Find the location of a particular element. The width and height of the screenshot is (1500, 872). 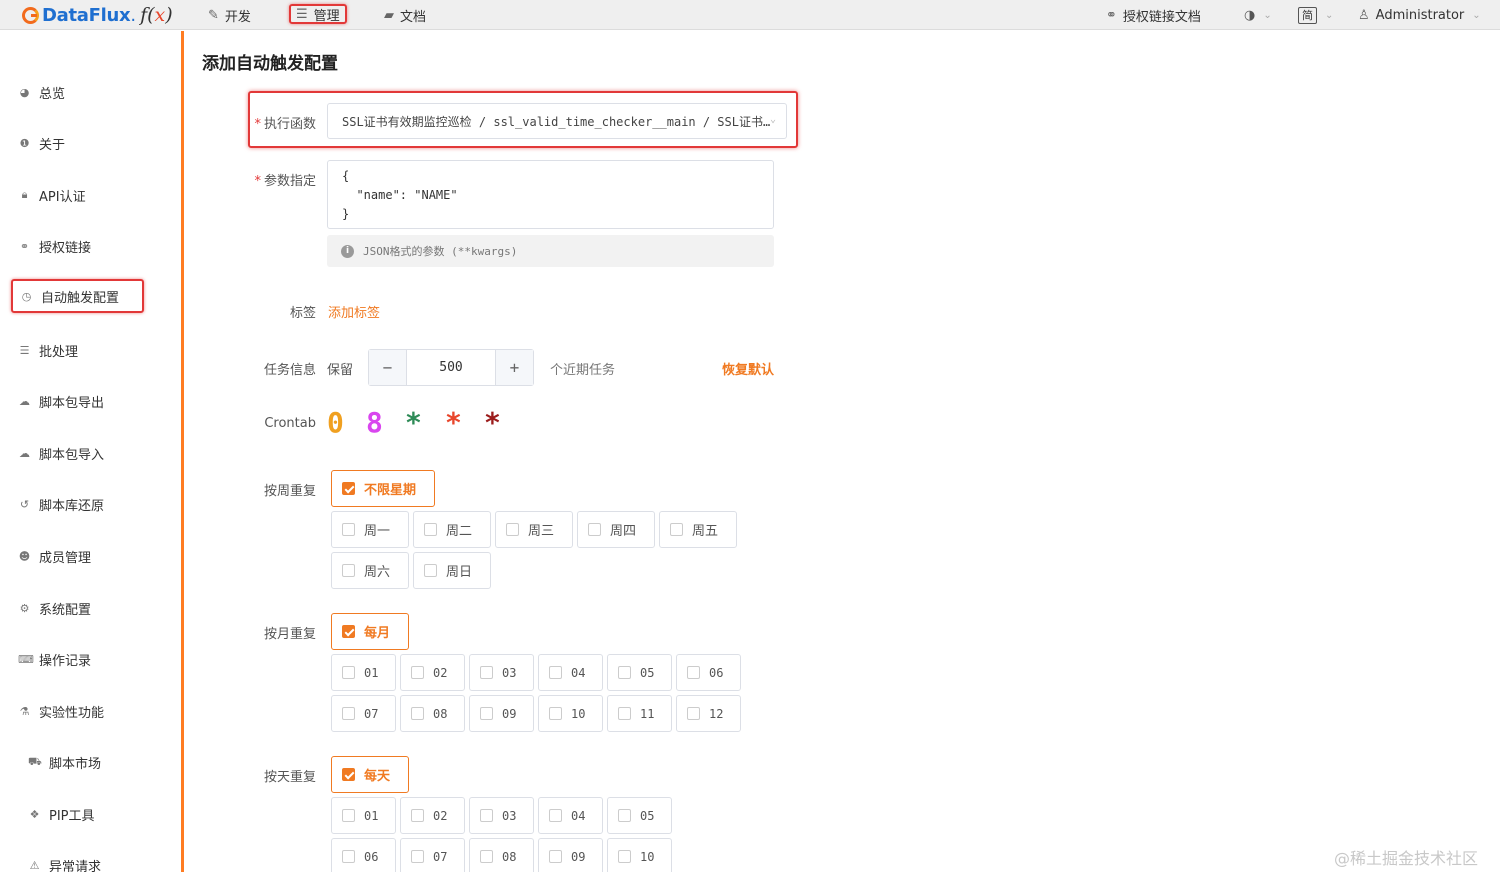

cubes-icon: ❖ is located at coordinates (34, 814).